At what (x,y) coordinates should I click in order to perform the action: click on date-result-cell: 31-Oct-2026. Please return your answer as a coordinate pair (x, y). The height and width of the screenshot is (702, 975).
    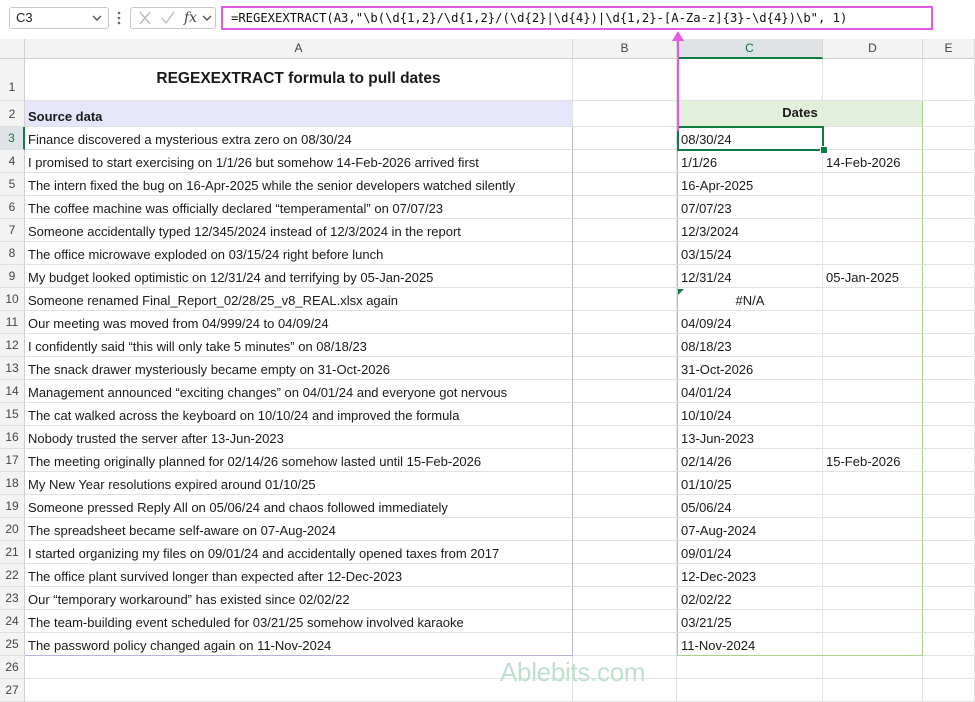
    Looking at the image, I should click on (750, 368).